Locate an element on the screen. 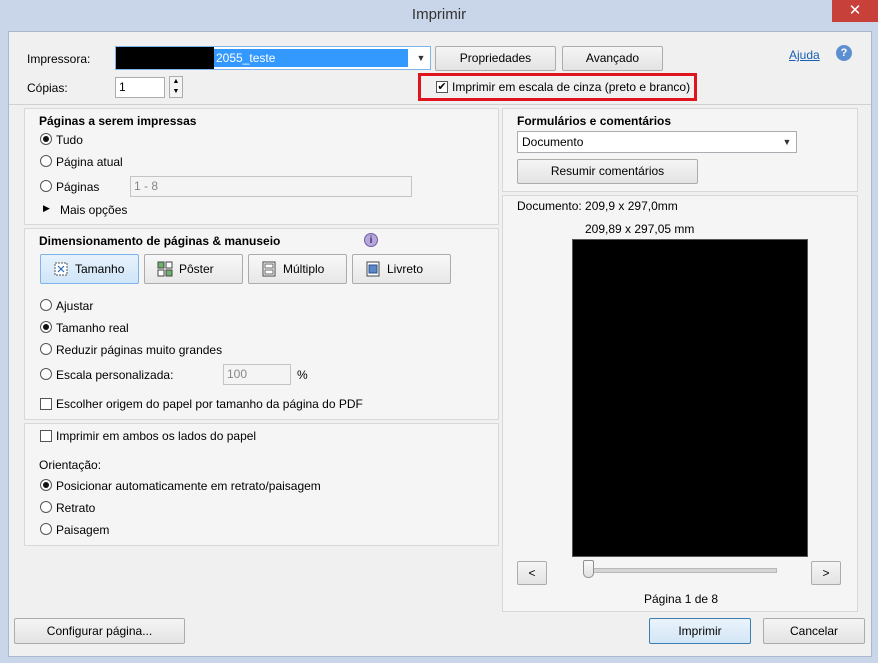  tool-poster-button: Pôster is located at coordinates (193, 269).